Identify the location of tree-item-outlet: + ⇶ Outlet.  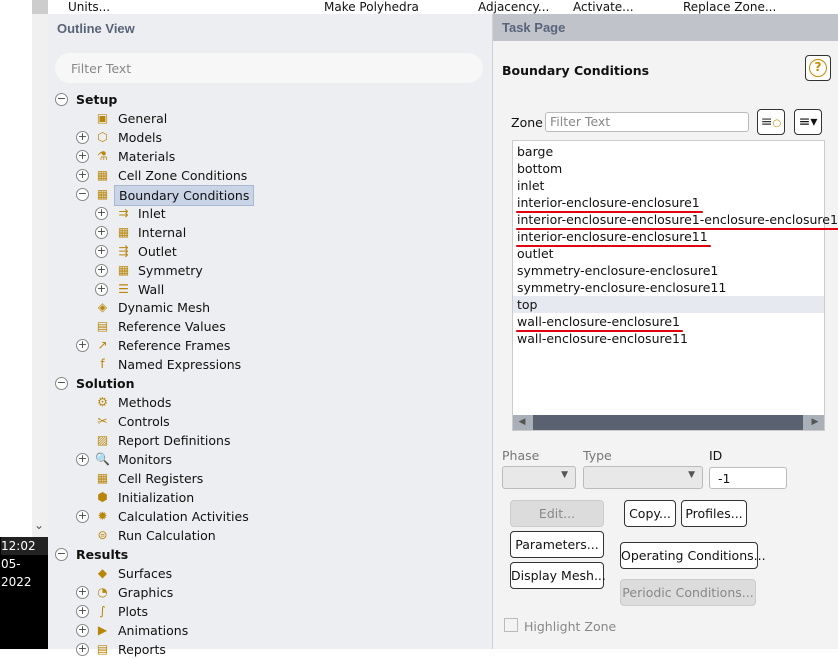
(268, 251).